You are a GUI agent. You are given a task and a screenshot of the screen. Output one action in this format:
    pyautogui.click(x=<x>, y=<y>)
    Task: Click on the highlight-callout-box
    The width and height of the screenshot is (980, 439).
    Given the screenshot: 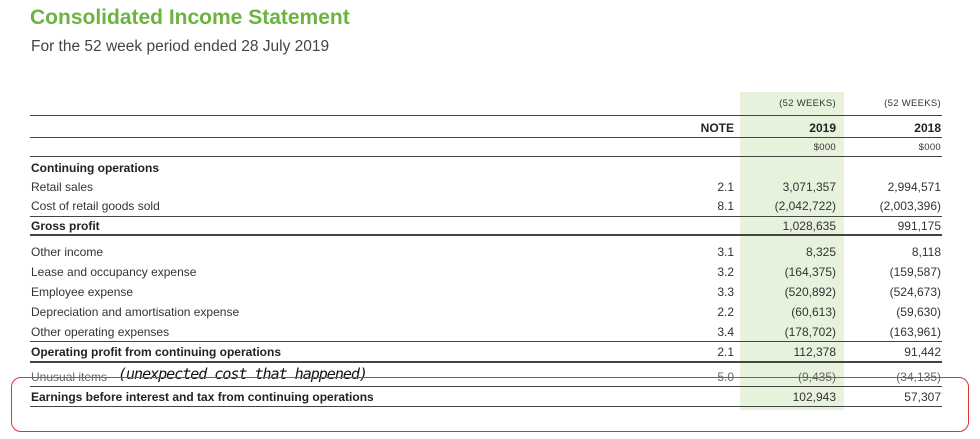 What is the action you would take?
    pyautogui.click(x=490, y=404)
    